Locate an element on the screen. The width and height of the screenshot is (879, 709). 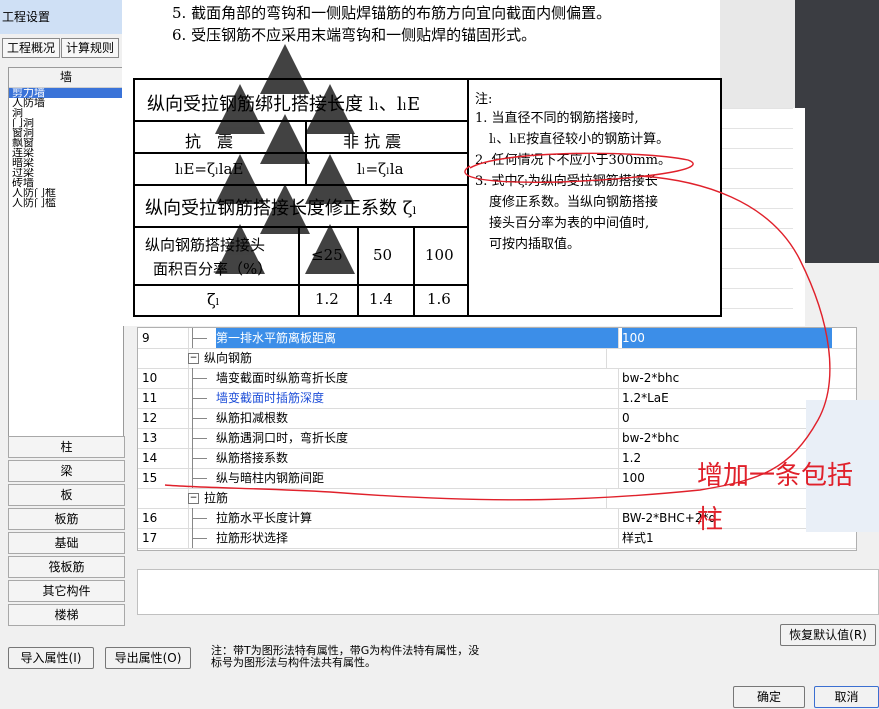
category-buttons: 柱梁板板筋 基础 筏板筋 其它构件 楼梯 is located at coordinates (66, 532).